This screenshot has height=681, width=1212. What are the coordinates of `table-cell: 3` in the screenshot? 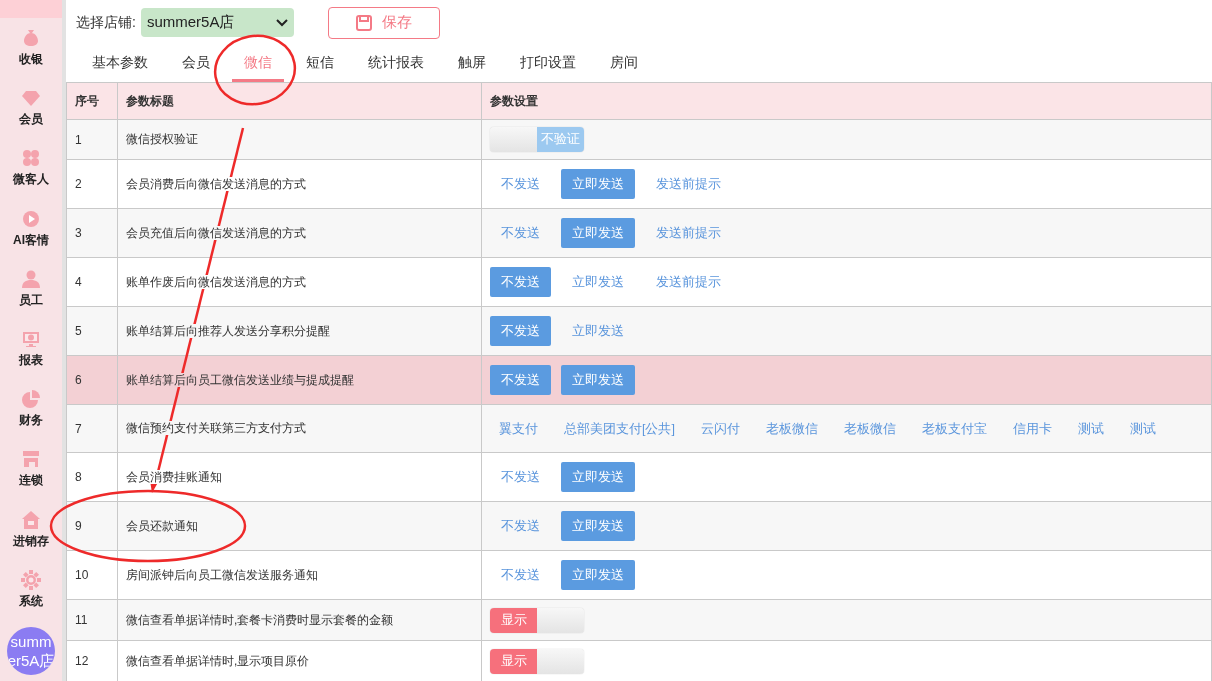 It's located at (92, 233).